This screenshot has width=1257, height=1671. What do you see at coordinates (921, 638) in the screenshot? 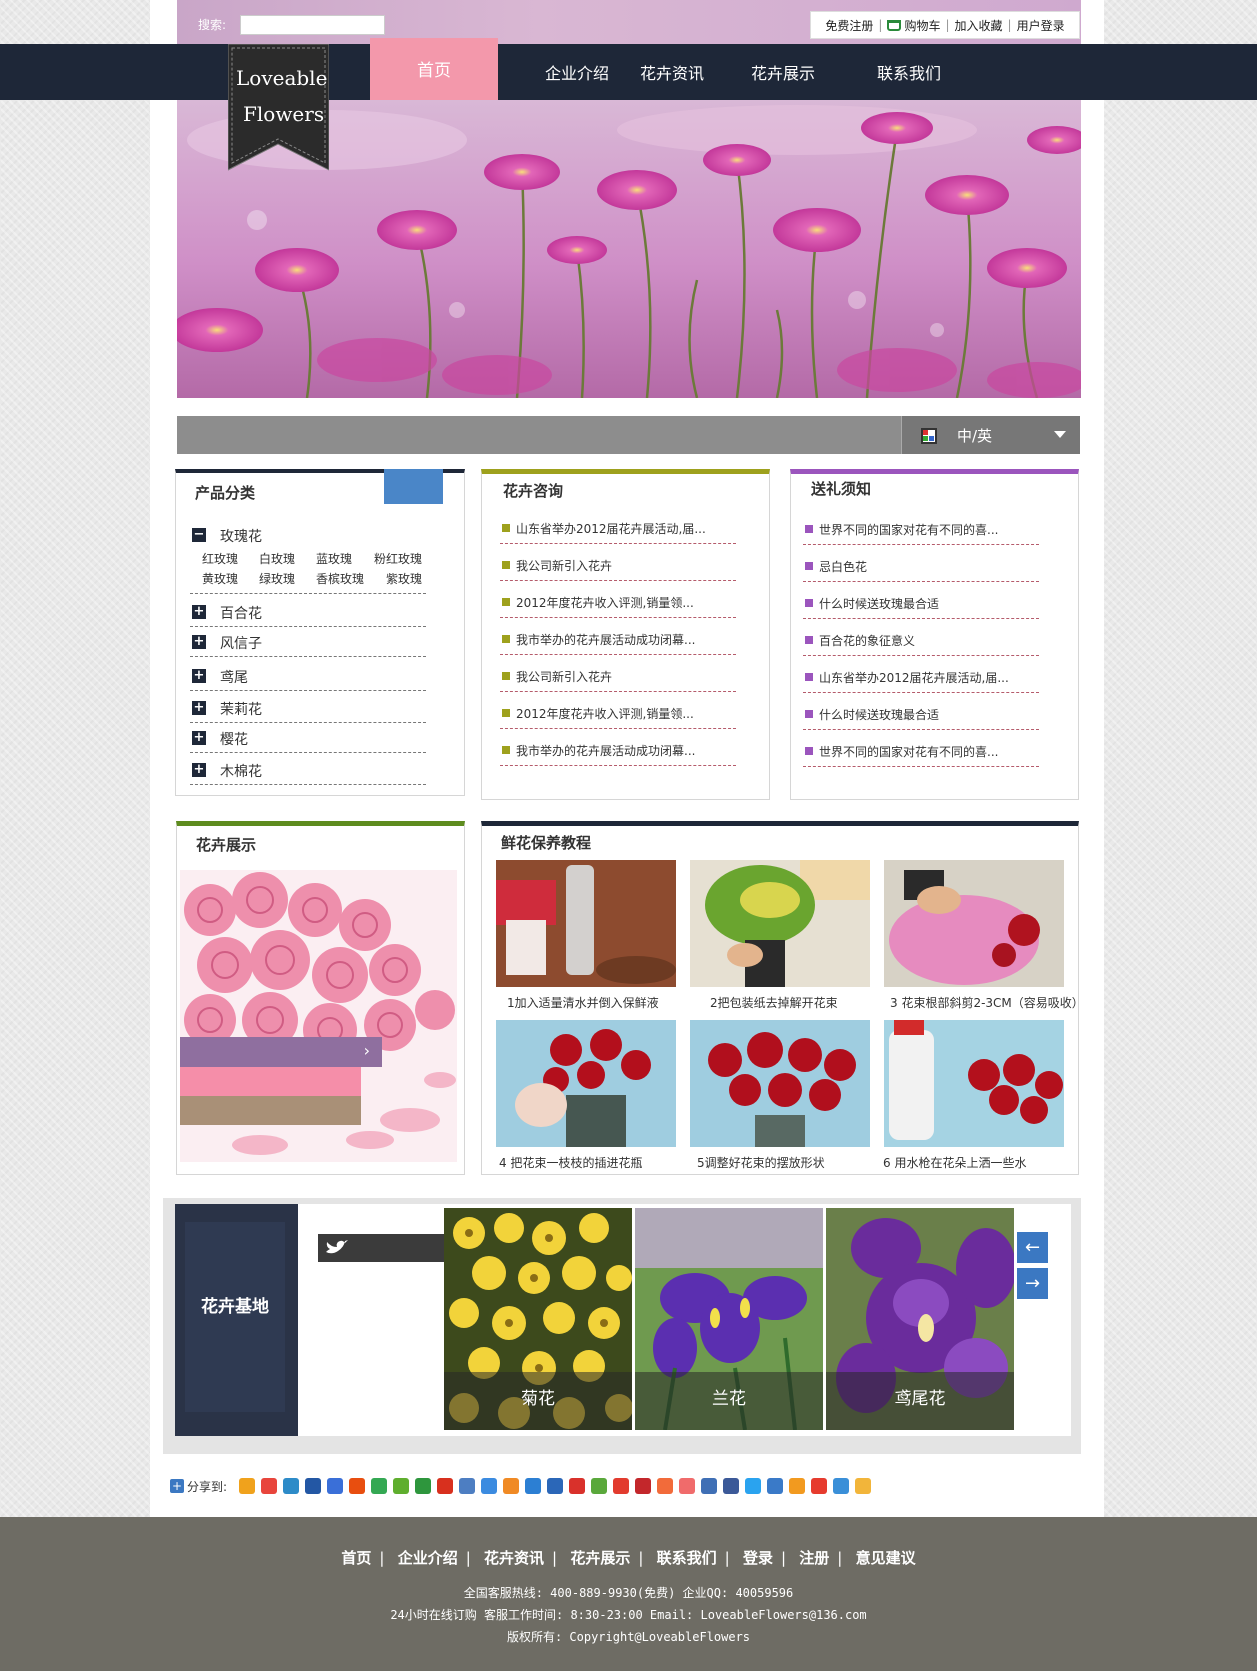
I see `gift-item: 百合花的象征意义` at bounding box center [921, 638].